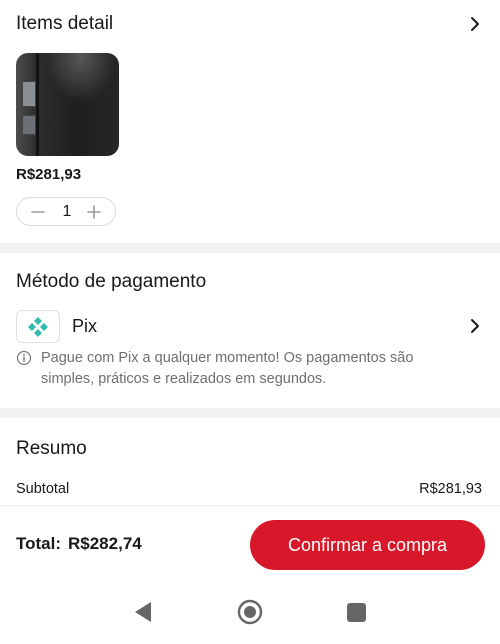  I want to click on total-value: R$282,74, so click(105, 543).